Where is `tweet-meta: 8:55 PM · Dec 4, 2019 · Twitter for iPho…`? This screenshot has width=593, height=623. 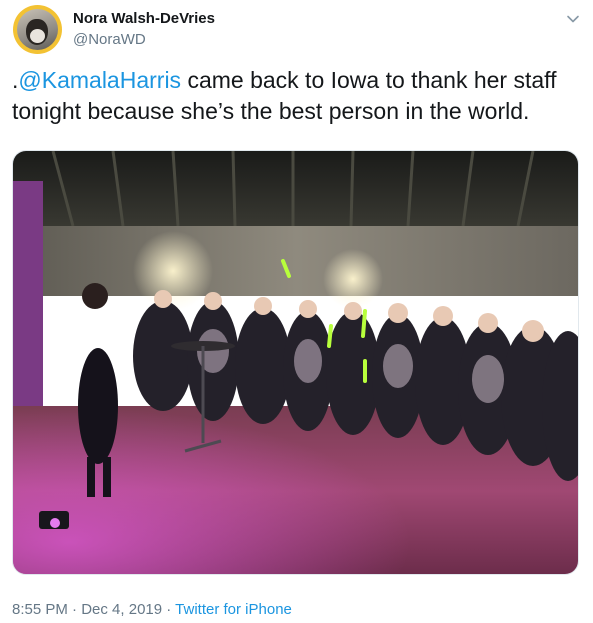
tweet-meta: 8:55 PM · Dec 4, 2019 · Twitter for iPho… is located at coordinates (152, 609).